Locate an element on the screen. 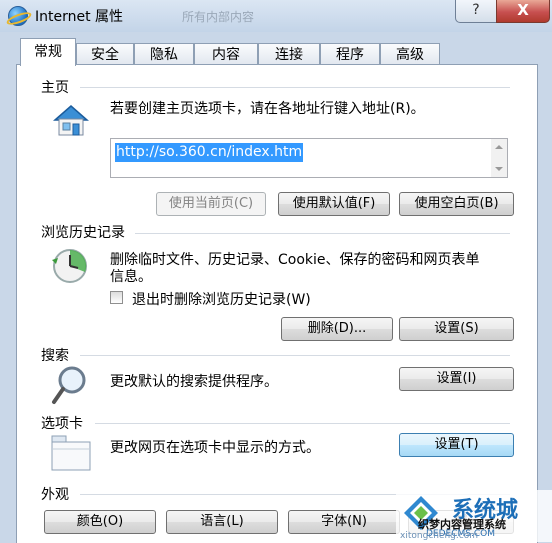 Image resolution: width=552 pixels, height=543 pixels. url-scrollbar is located at coordinates (499, 158).